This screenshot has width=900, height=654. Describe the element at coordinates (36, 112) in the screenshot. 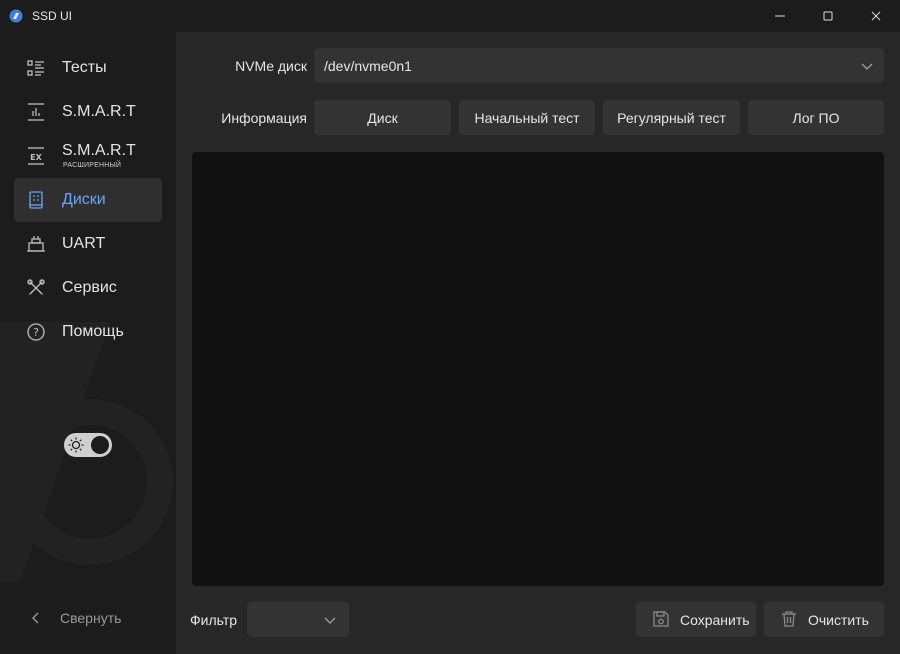

I see `chart-icon` at that location.